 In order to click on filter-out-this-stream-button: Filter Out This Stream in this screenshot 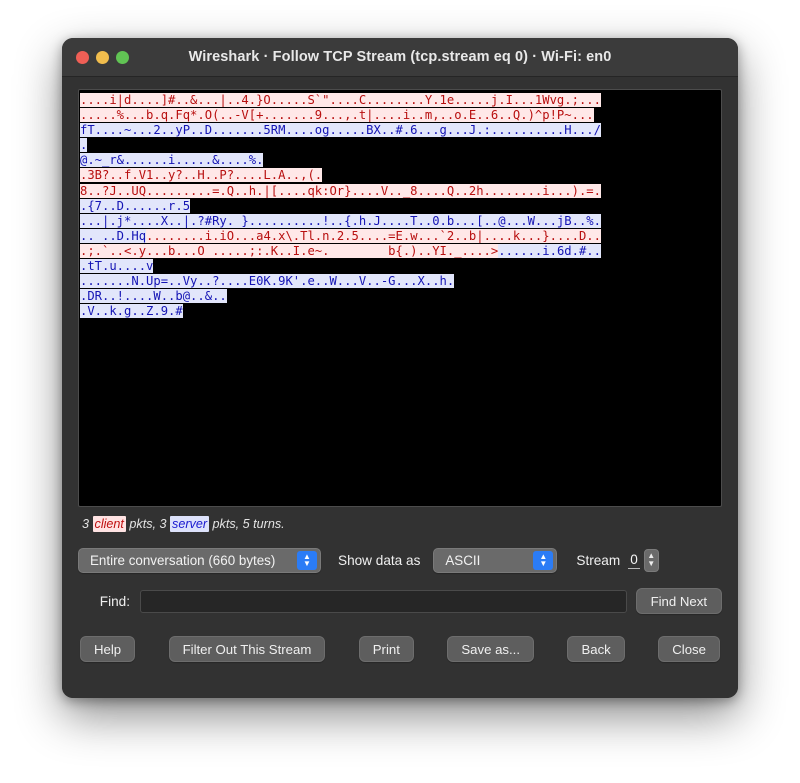, I will do `click(247, 649)`.